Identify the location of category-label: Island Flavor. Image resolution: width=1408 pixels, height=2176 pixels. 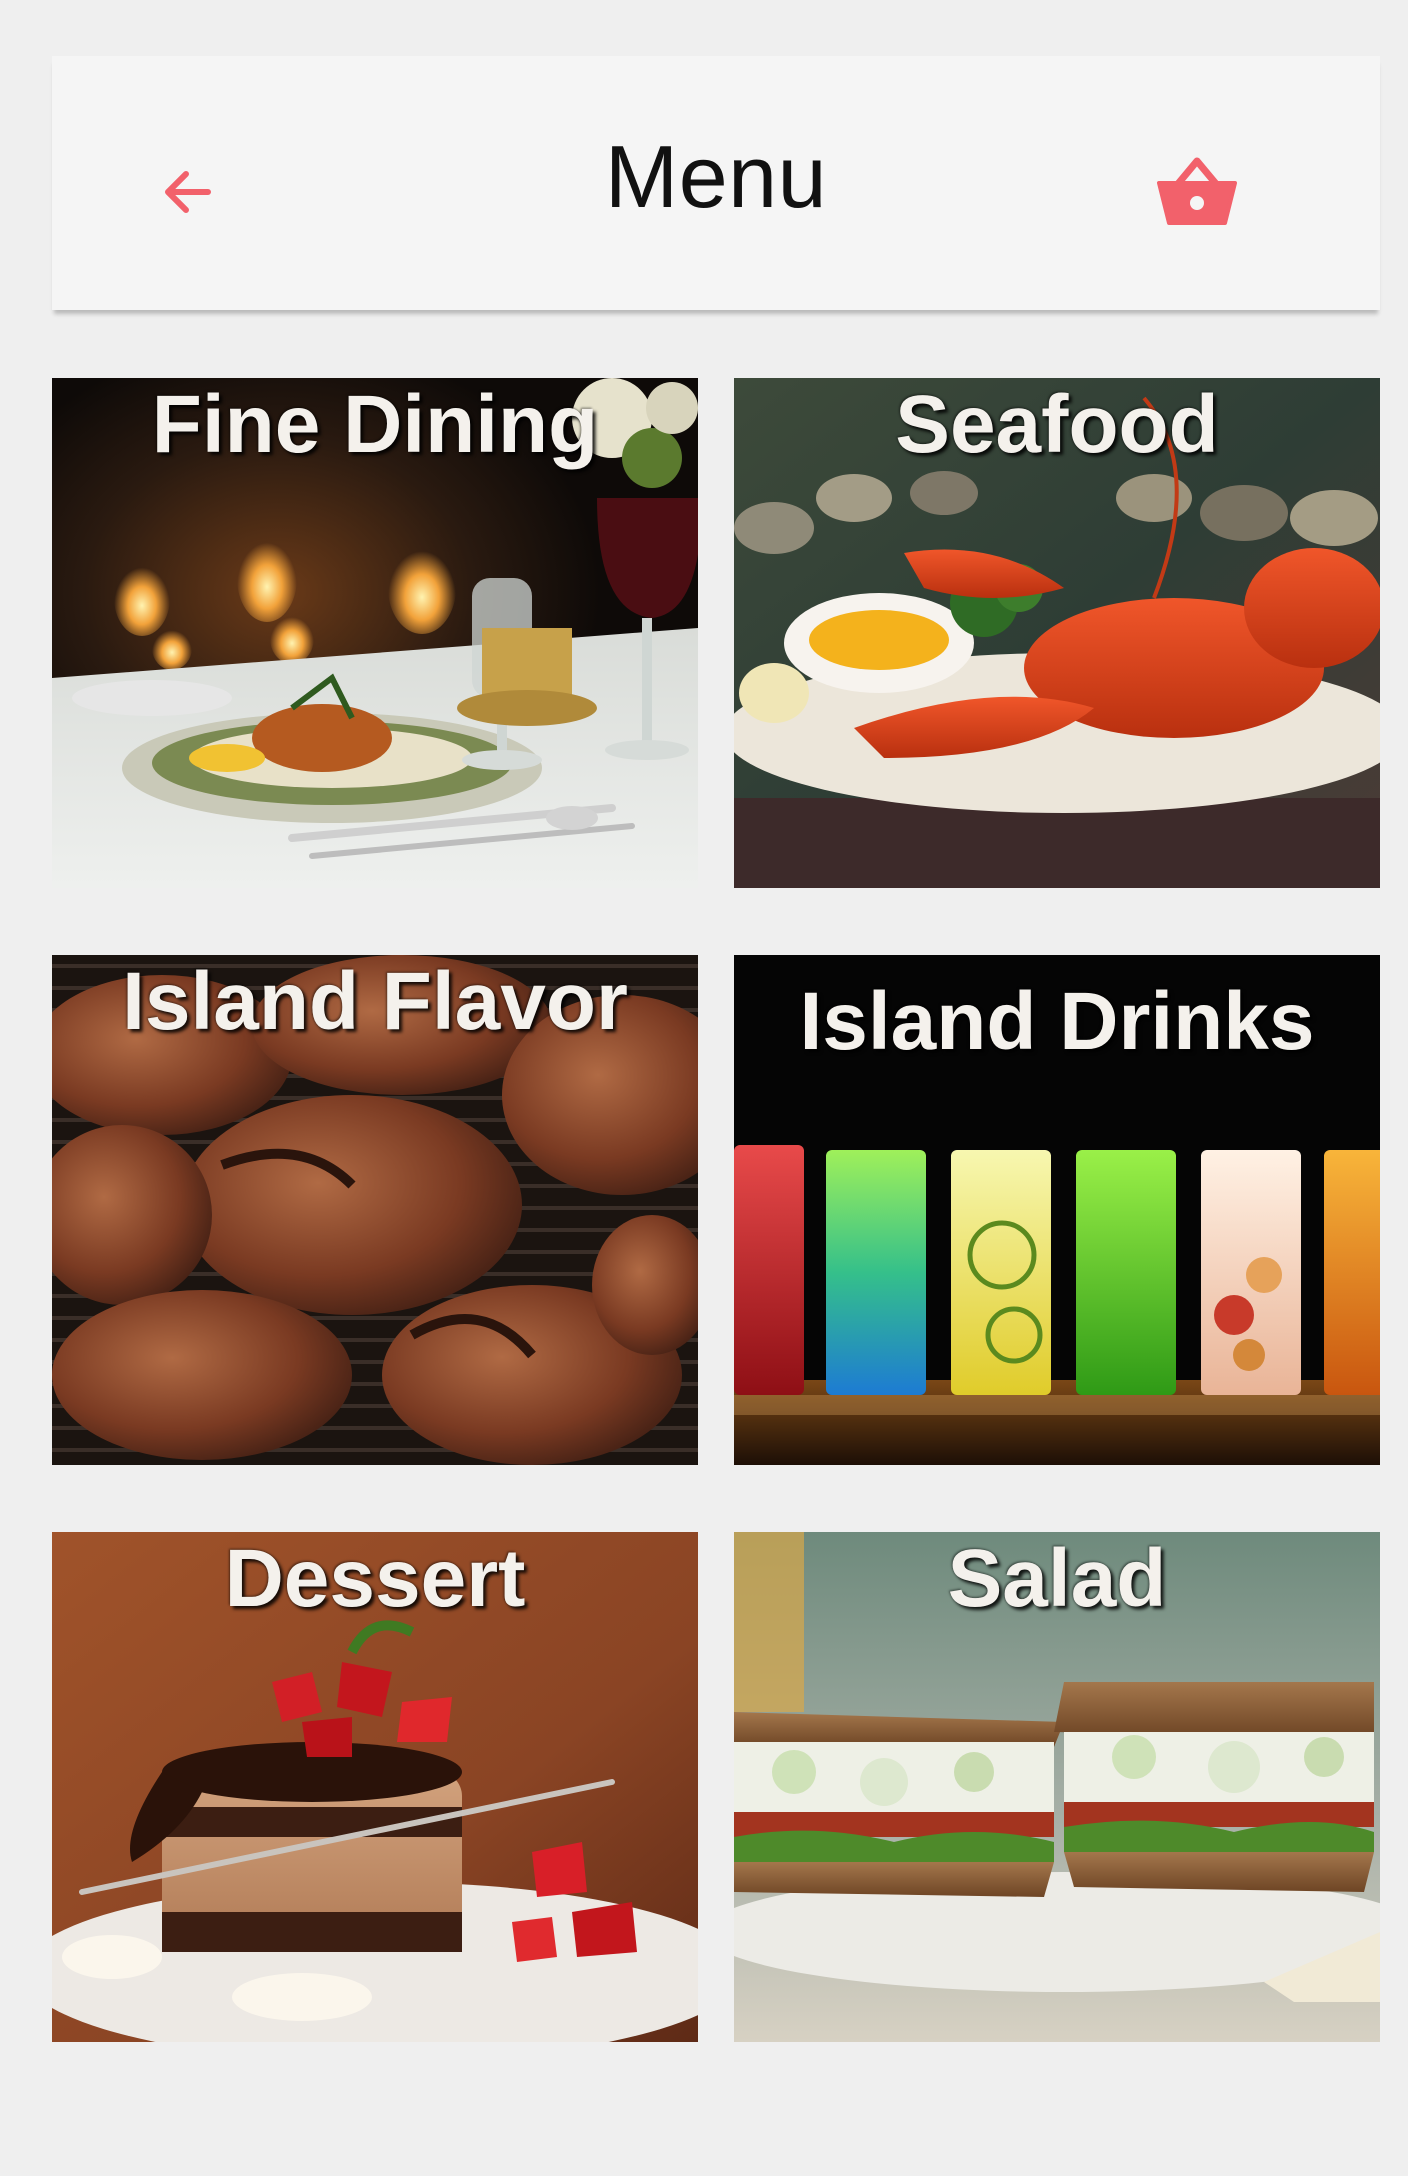
(375, 1001).